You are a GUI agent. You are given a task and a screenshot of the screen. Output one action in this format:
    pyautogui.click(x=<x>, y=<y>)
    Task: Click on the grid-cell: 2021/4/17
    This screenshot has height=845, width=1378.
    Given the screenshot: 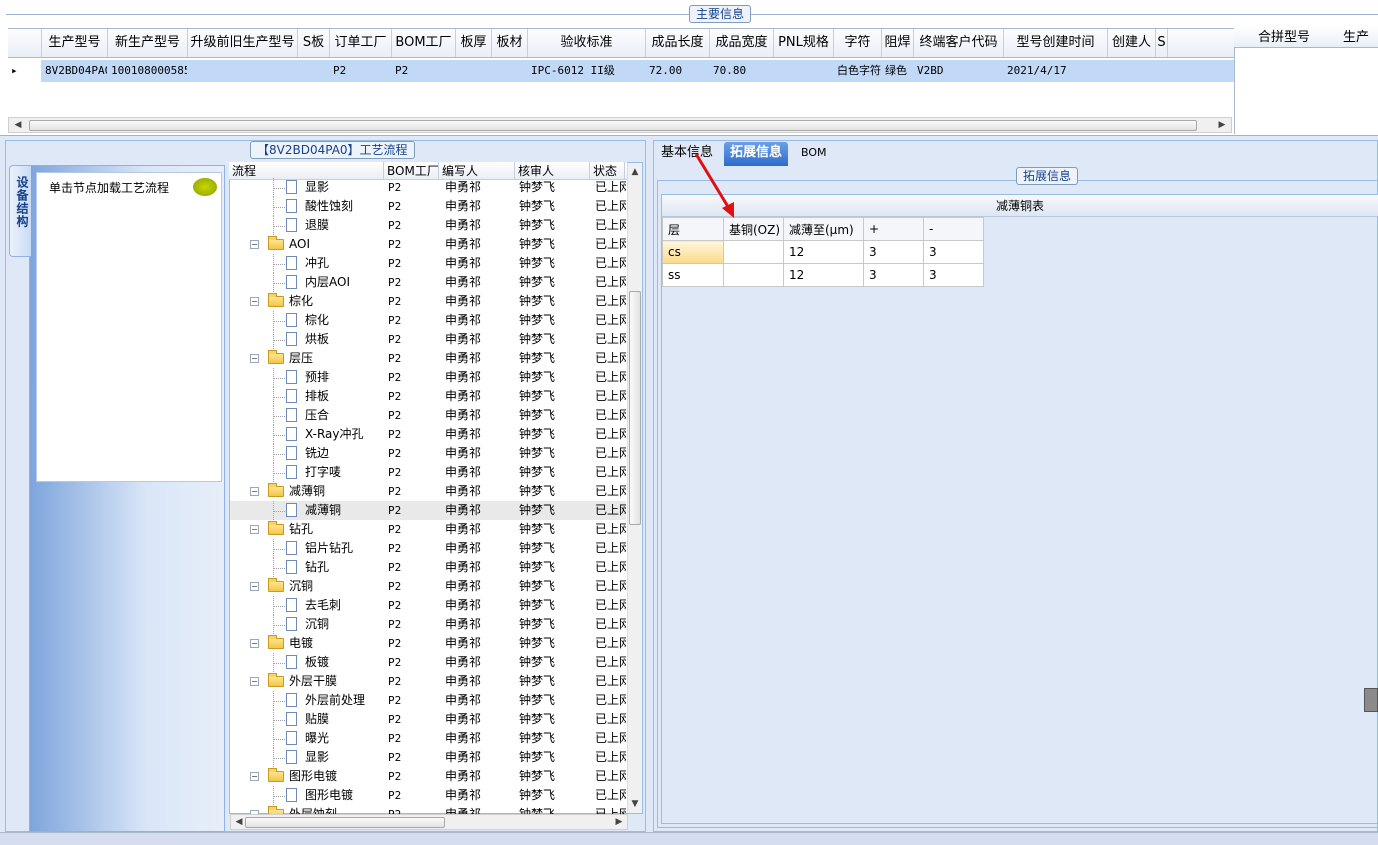 What is the action you would take?
    pyautogui.click(x=1056, y=71)
    